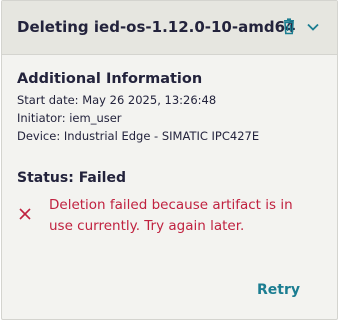  What do you see at coordinates (278, 290) in the screenshot?
I see `retry-button: Retry` at bounding box center [278, 290].